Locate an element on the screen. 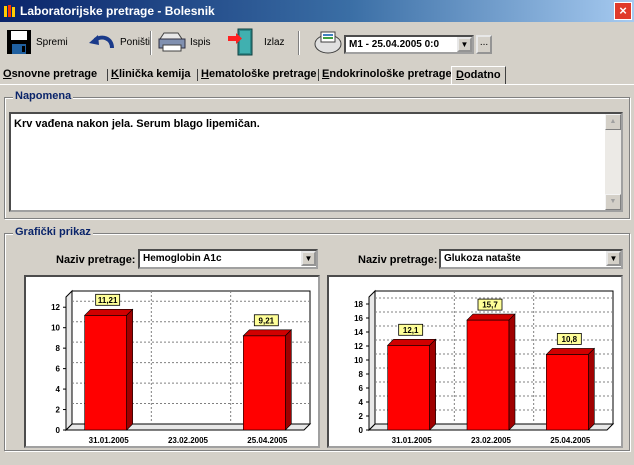  exit-button: Izlaz is located at coordinates (255, 42).